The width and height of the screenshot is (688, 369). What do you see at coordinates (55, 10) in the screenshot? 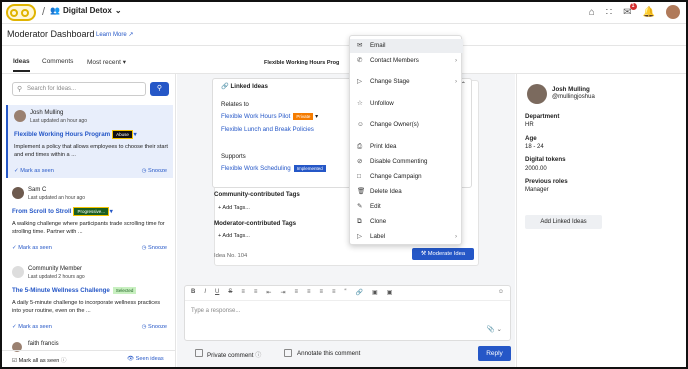
I see `people-icon: 👥` at bounding box center [55, 10].